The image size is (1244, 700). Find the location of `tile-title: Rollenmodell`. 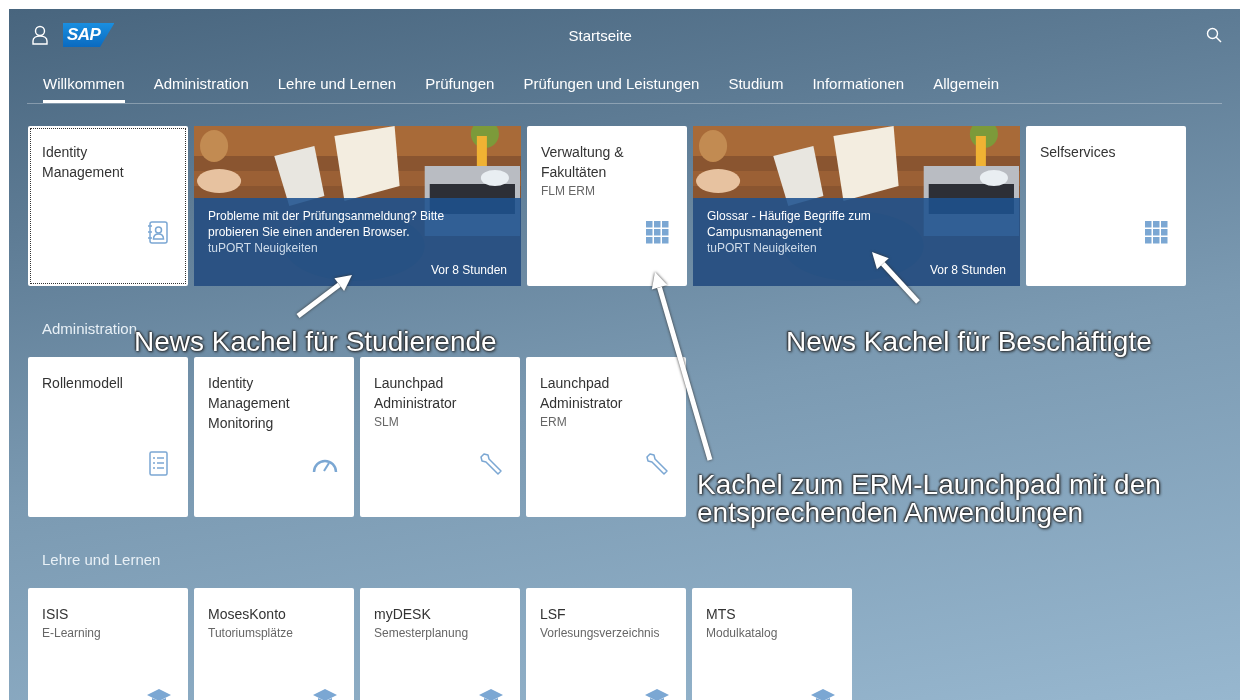

tile-title: Rollenmodell is located at coordinates (83, 383).